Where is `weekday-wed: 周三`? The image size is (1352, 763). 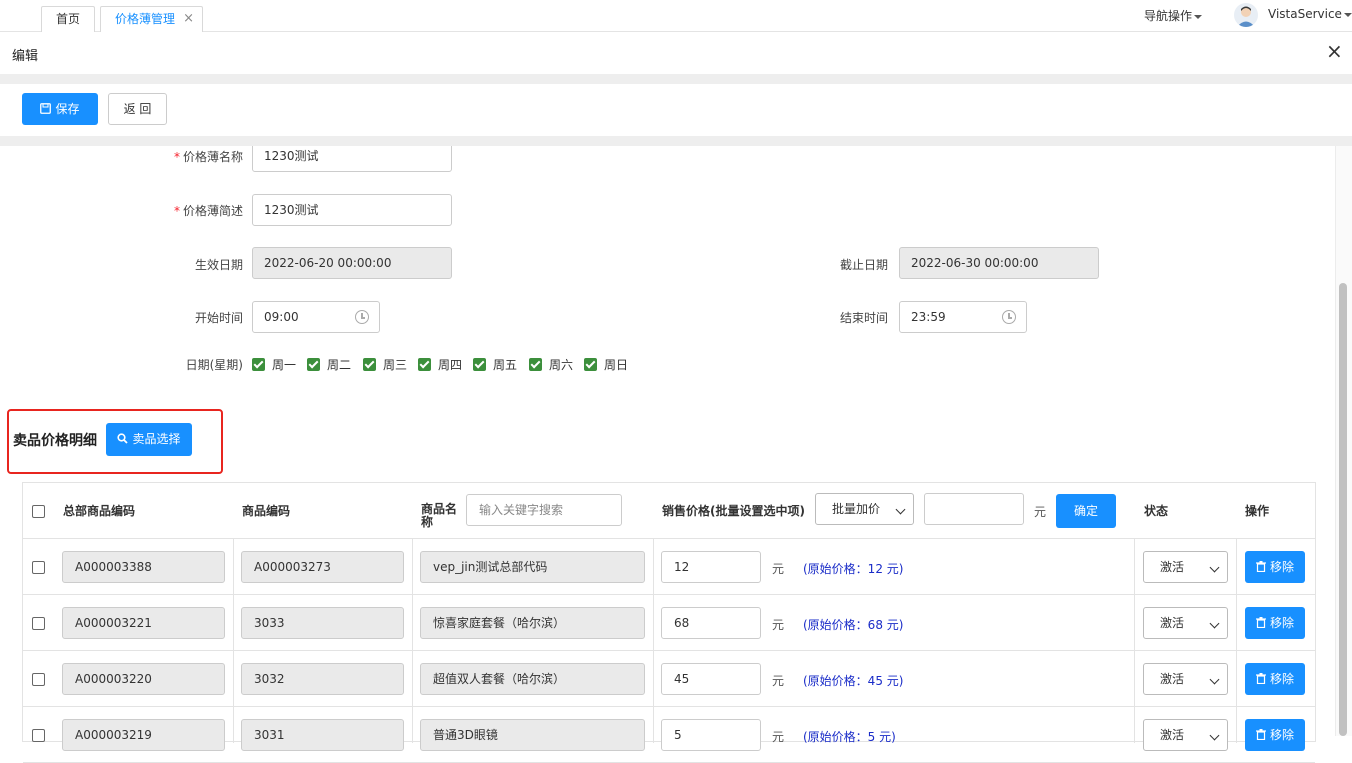 weekday-wed: 周三 is located at coordinates (385, 364).